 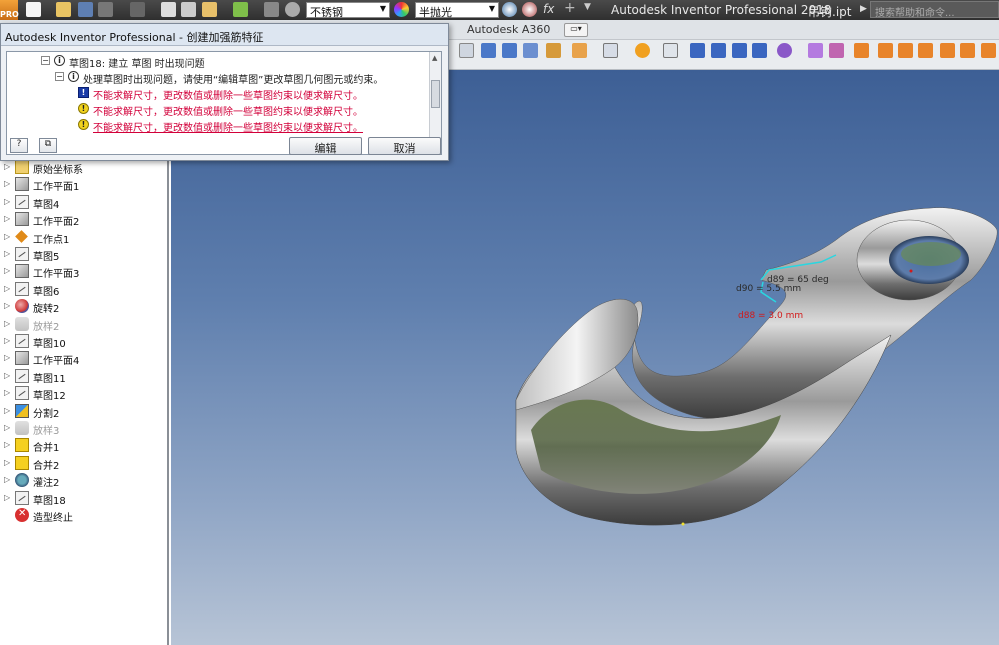 What do you see at coordinates (82, 376) in the screenshot?
I see `browser-node: ▷ 草图11` at bounding box center [82, 376].